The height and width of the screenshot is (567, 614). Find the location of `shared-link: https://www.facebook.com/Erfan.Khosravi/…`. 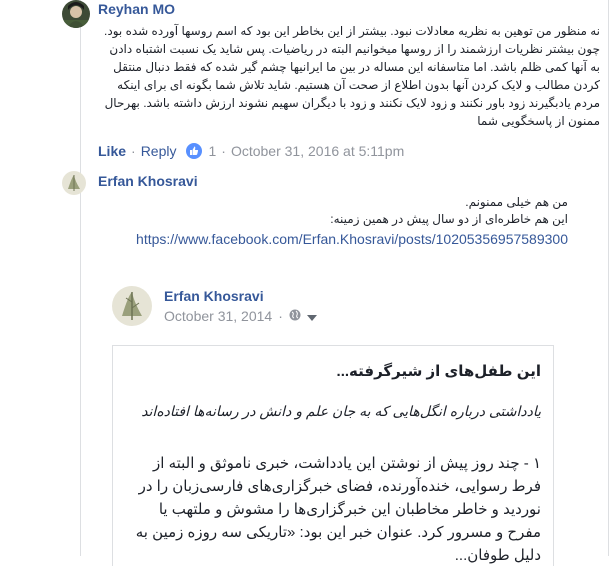

shared-link: https://www.facebook.com/Erfan.Khosravi/… is located at coordinates (336, 239).